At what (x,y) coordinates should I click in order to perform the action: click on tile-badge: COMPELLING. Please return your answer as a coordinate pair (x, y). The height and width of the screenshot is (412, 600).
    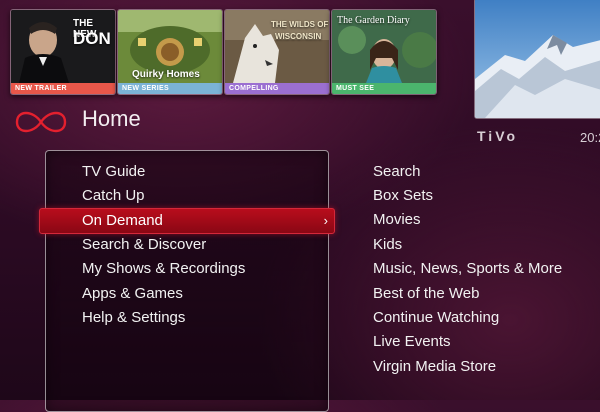
    Looking at the image, I should click on (277, 88).